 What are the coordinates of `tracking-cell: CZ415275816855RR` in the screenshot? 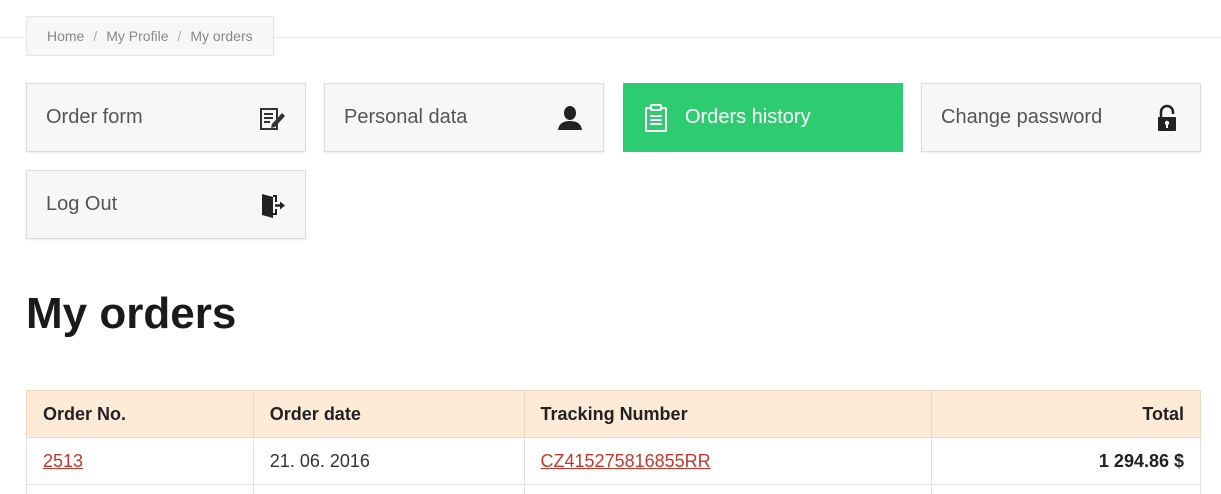 It's located at (728, 461).